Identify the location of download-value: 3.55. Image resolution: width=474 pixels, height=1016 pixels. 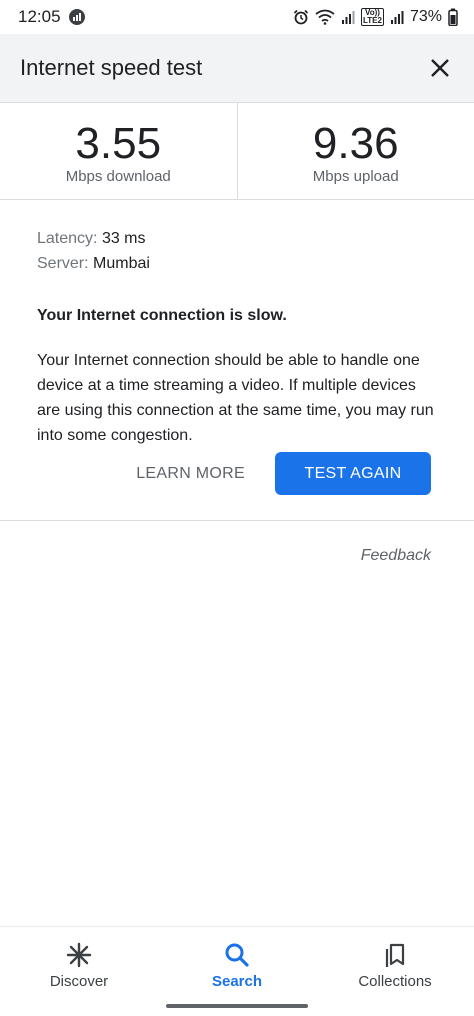
(118, 143).